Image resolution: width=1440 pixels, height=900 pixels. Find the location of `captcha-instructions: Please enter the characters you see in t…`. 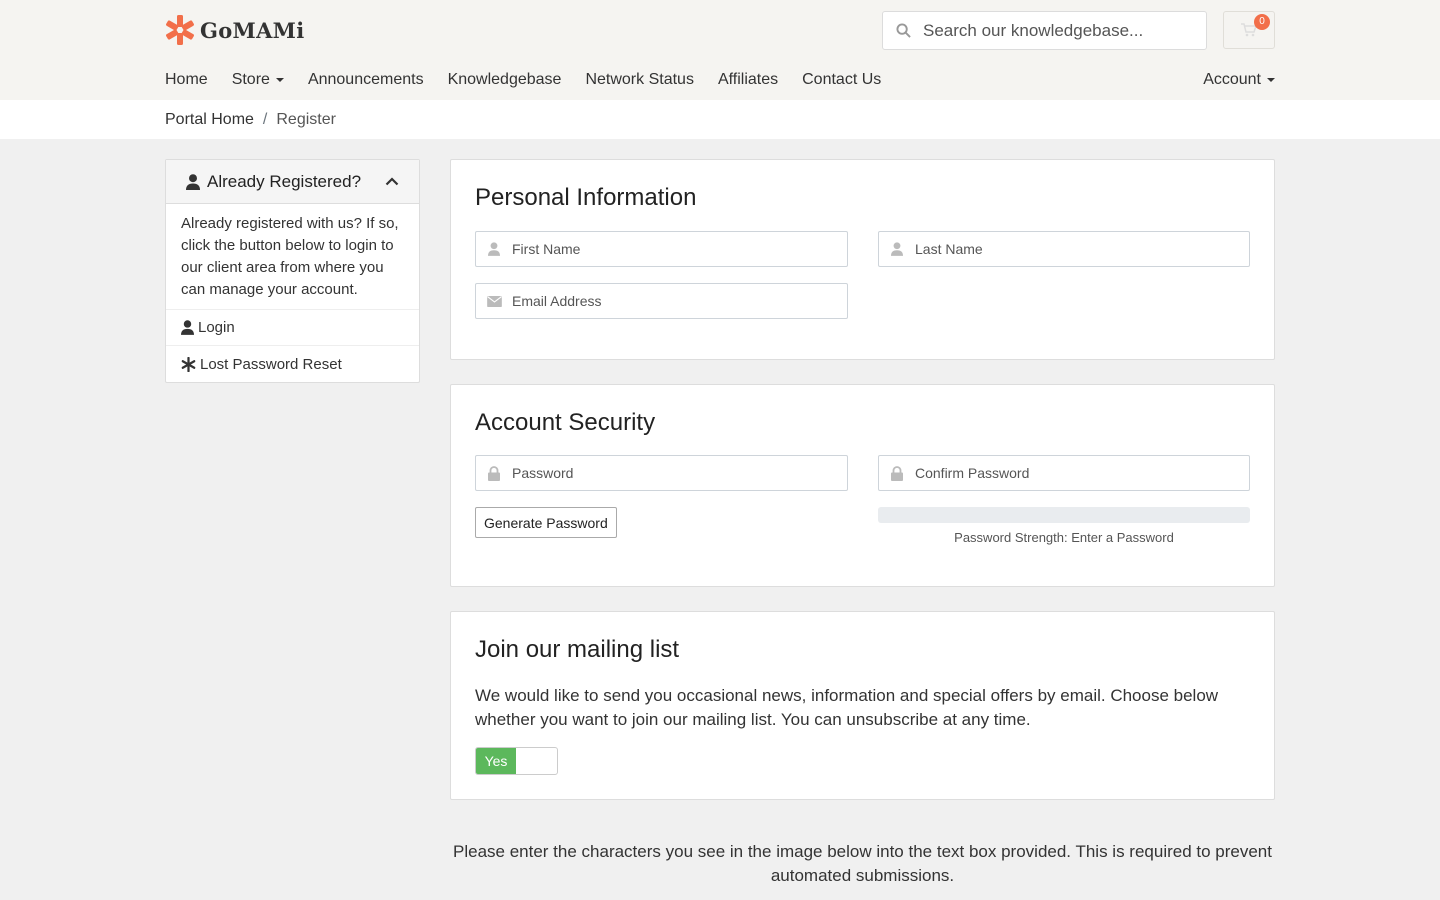

captcha-instructions: Please enter the characters you see in t… is located at coordinates (862, 863).